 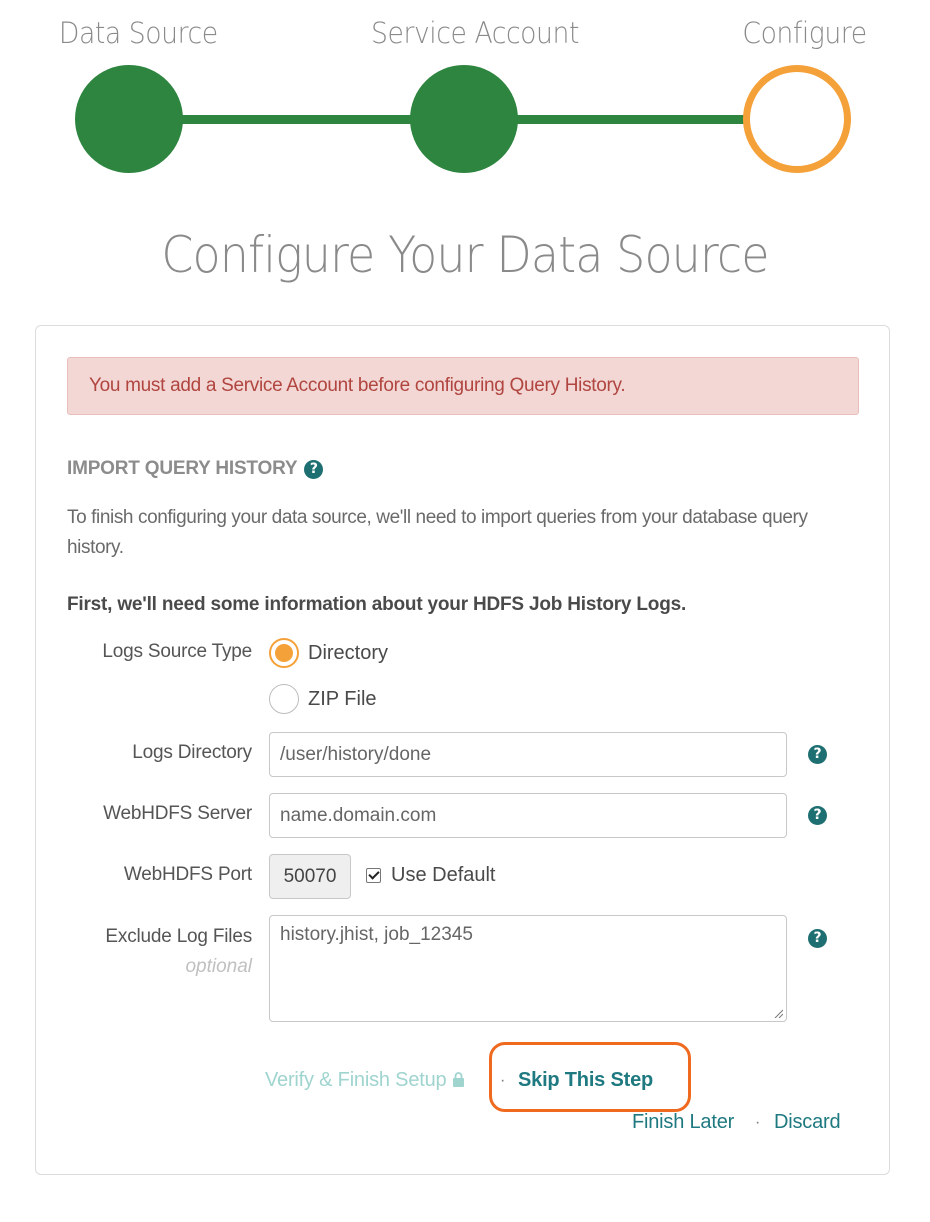 I want to click on exclude-log-files-optional: optional, so click(x=218, y=966).